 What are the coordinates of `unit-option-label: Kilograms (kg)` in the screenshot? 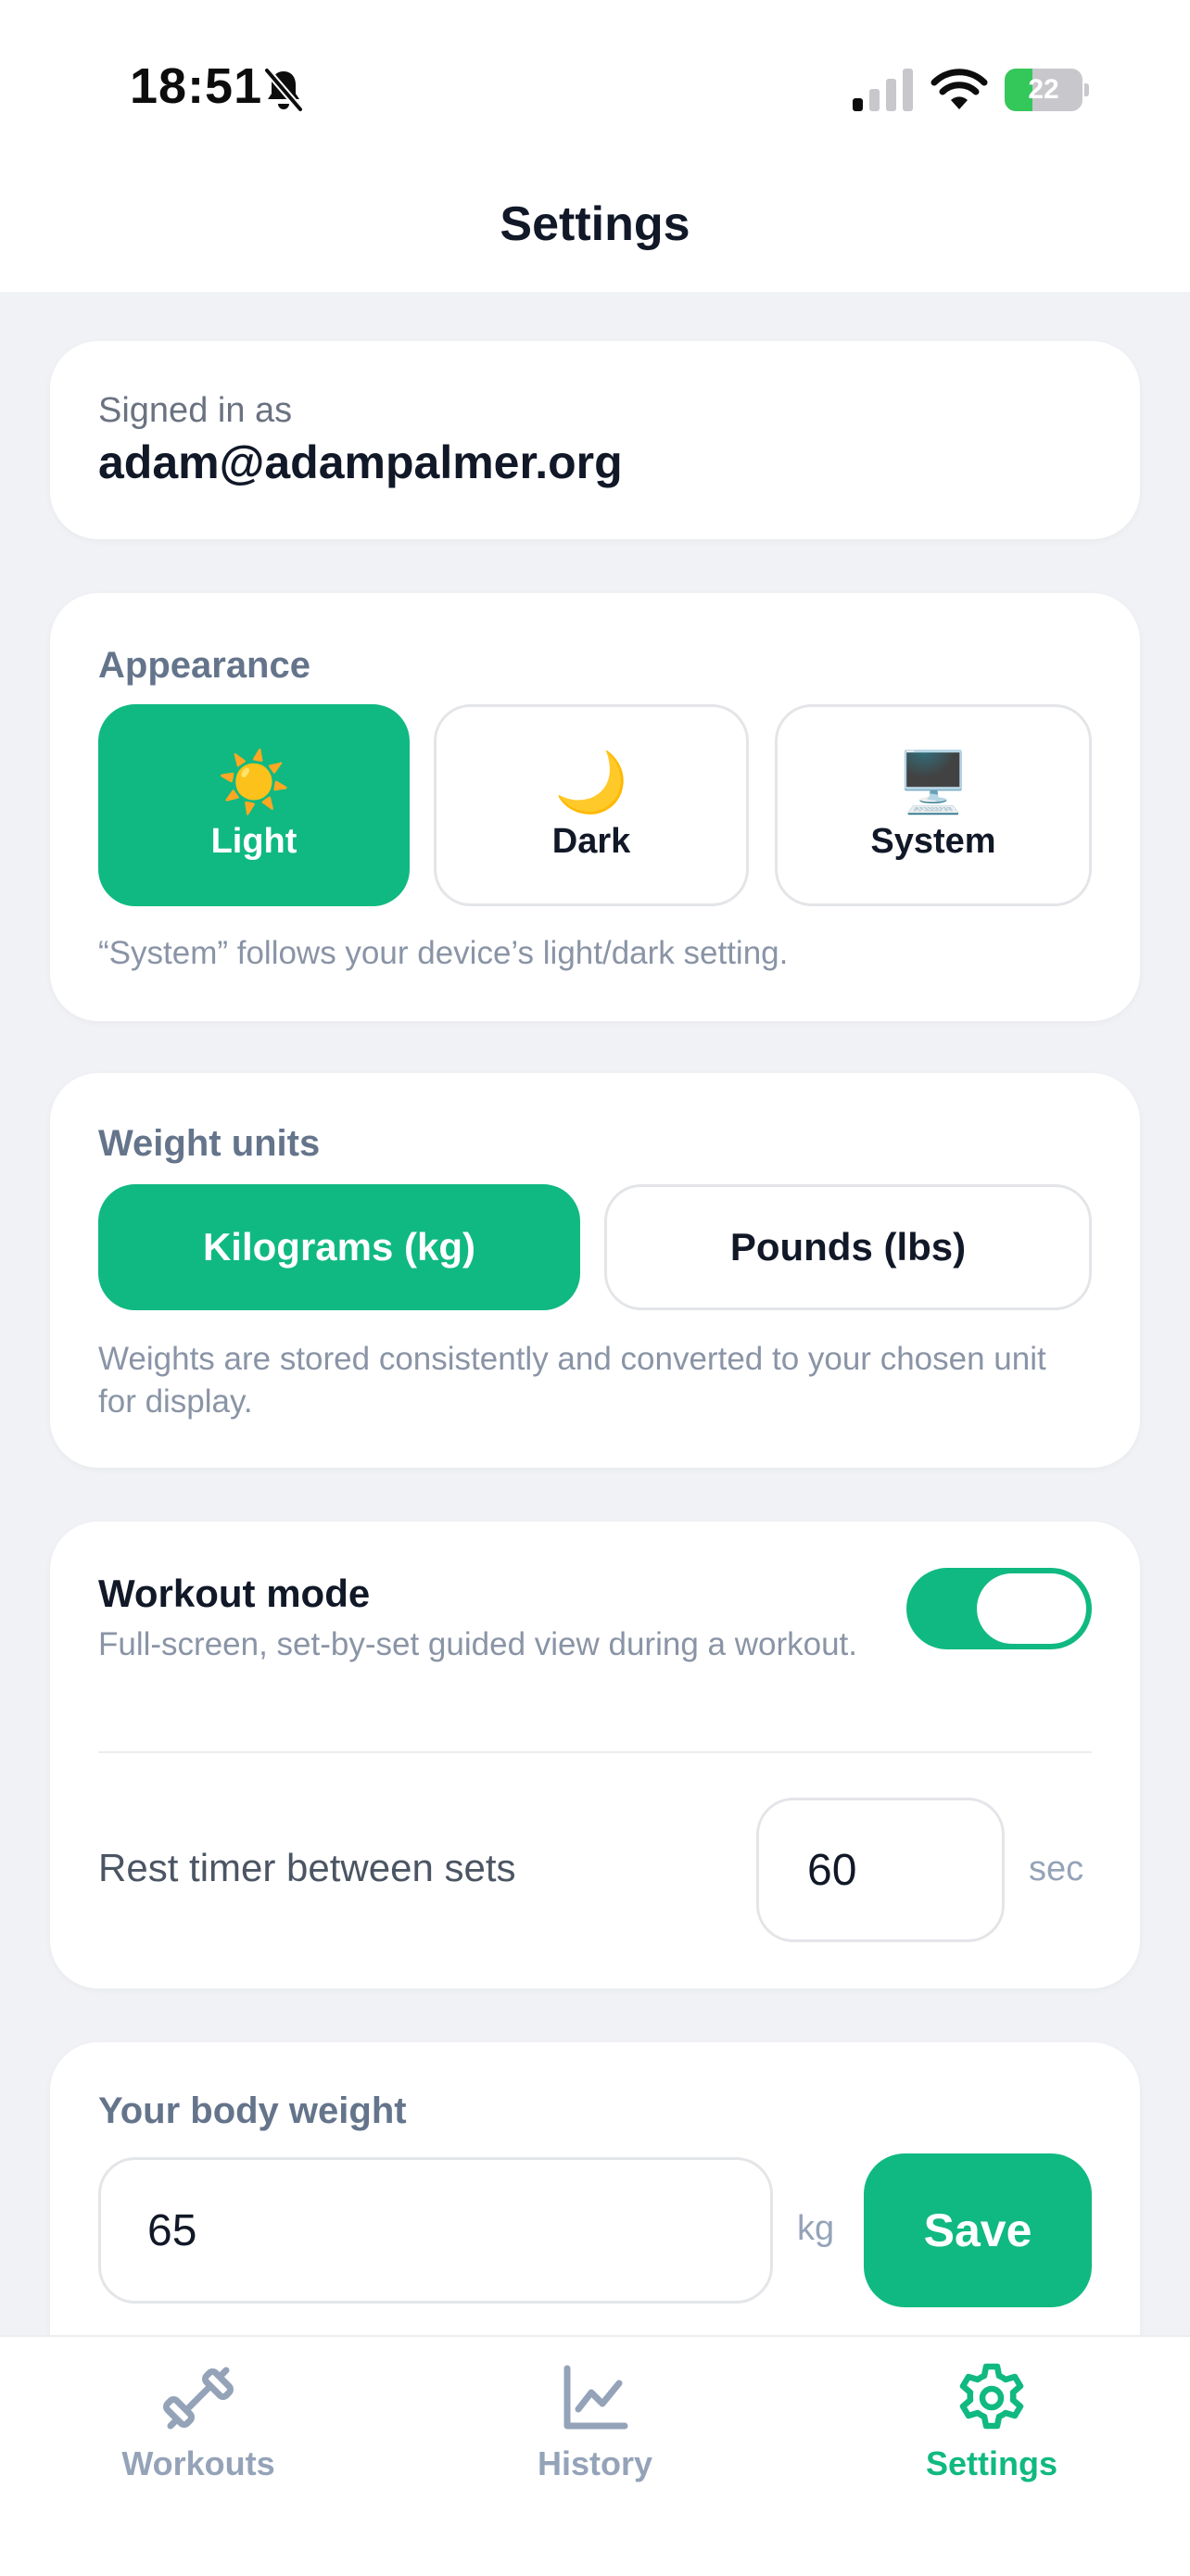 It's located at (339, 1247).